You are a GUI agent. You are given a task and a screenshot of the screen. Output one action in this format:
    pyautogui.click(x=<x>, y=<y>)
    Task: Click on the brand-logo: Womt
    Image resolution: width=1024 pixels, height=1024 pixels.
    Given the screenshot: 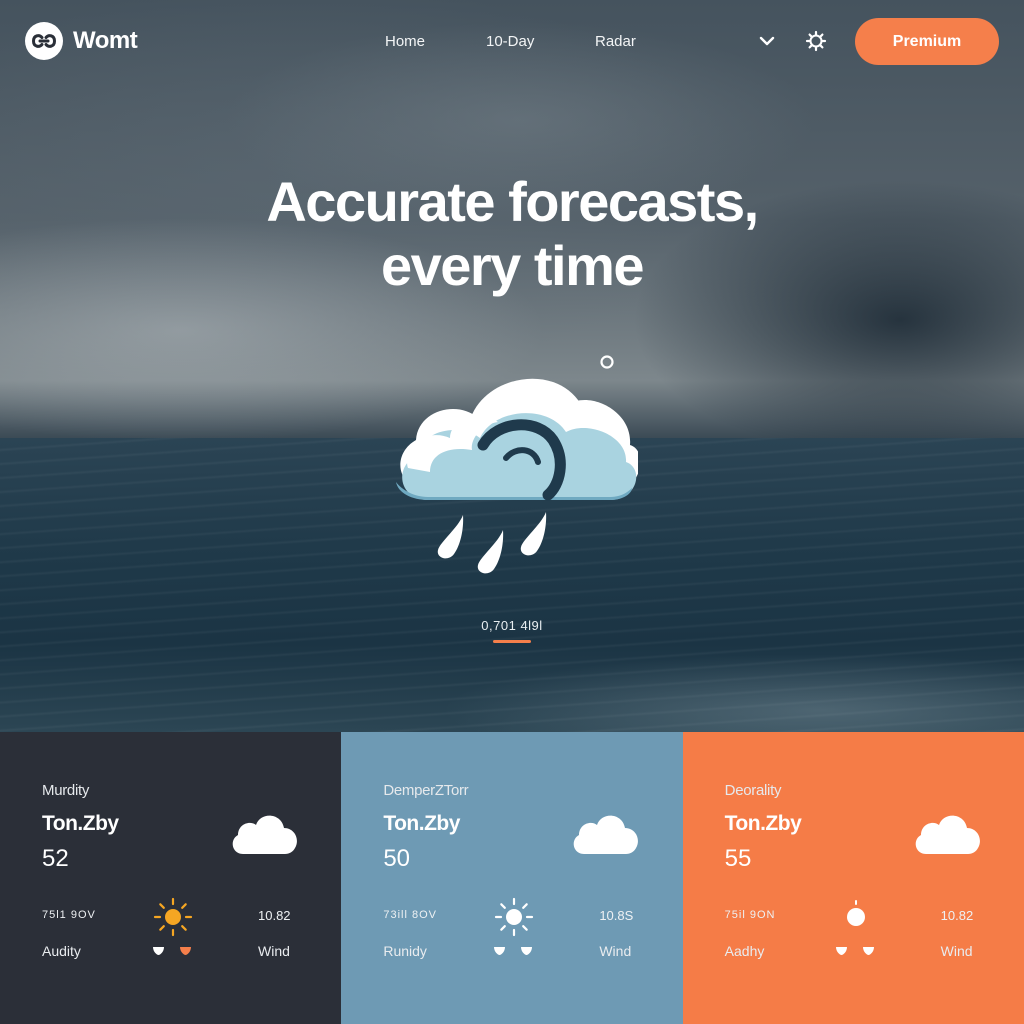 What is the action you would take?
    pyautogui.click(x=81, y=41)
    